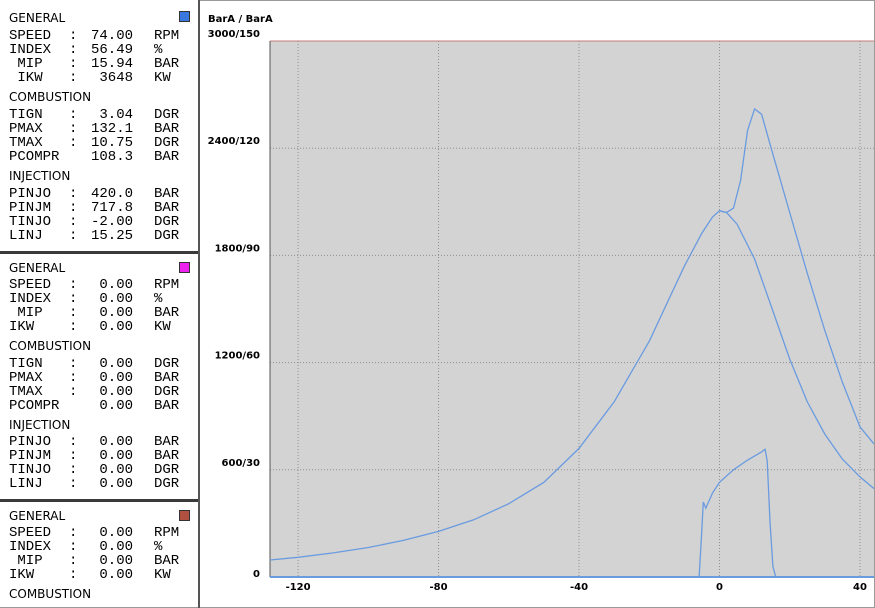 The image size is (875, 608). I want to click on x-tick-label: -80, so click(439, 587).